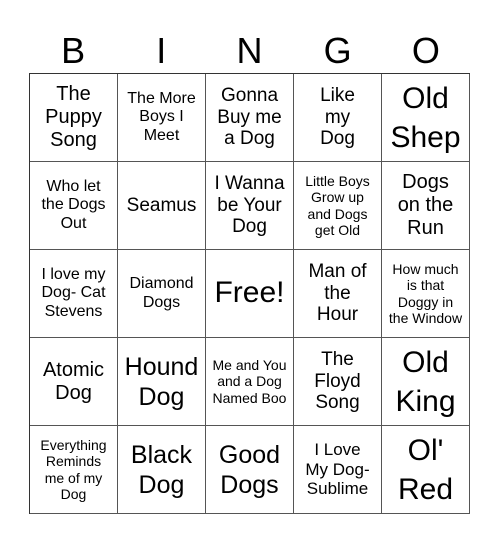 The width and height of the screenshot is (500, 544). I want to click on bingo-cell: Good Dogs, so click(250, 470).